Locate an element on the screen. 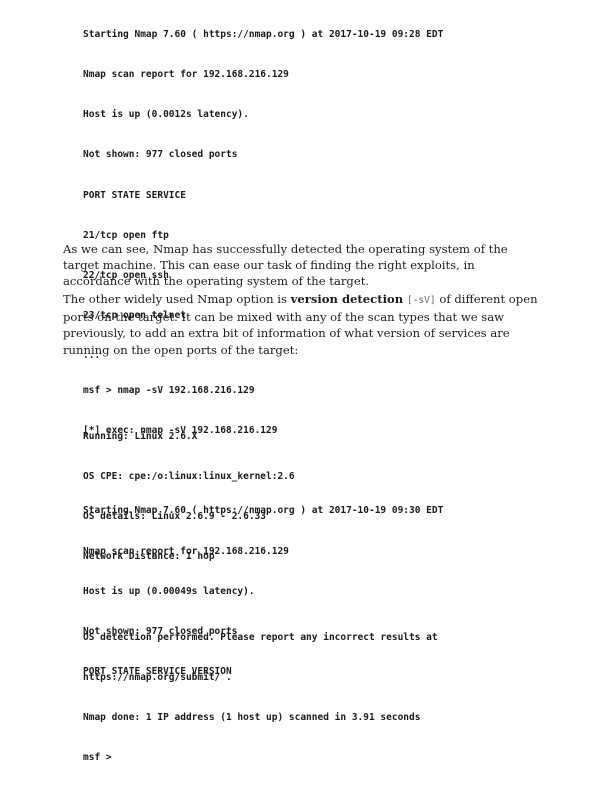 The height and width of the screenshot is (792, 600). bold-term: version detection is located at coordinates (347, 299).